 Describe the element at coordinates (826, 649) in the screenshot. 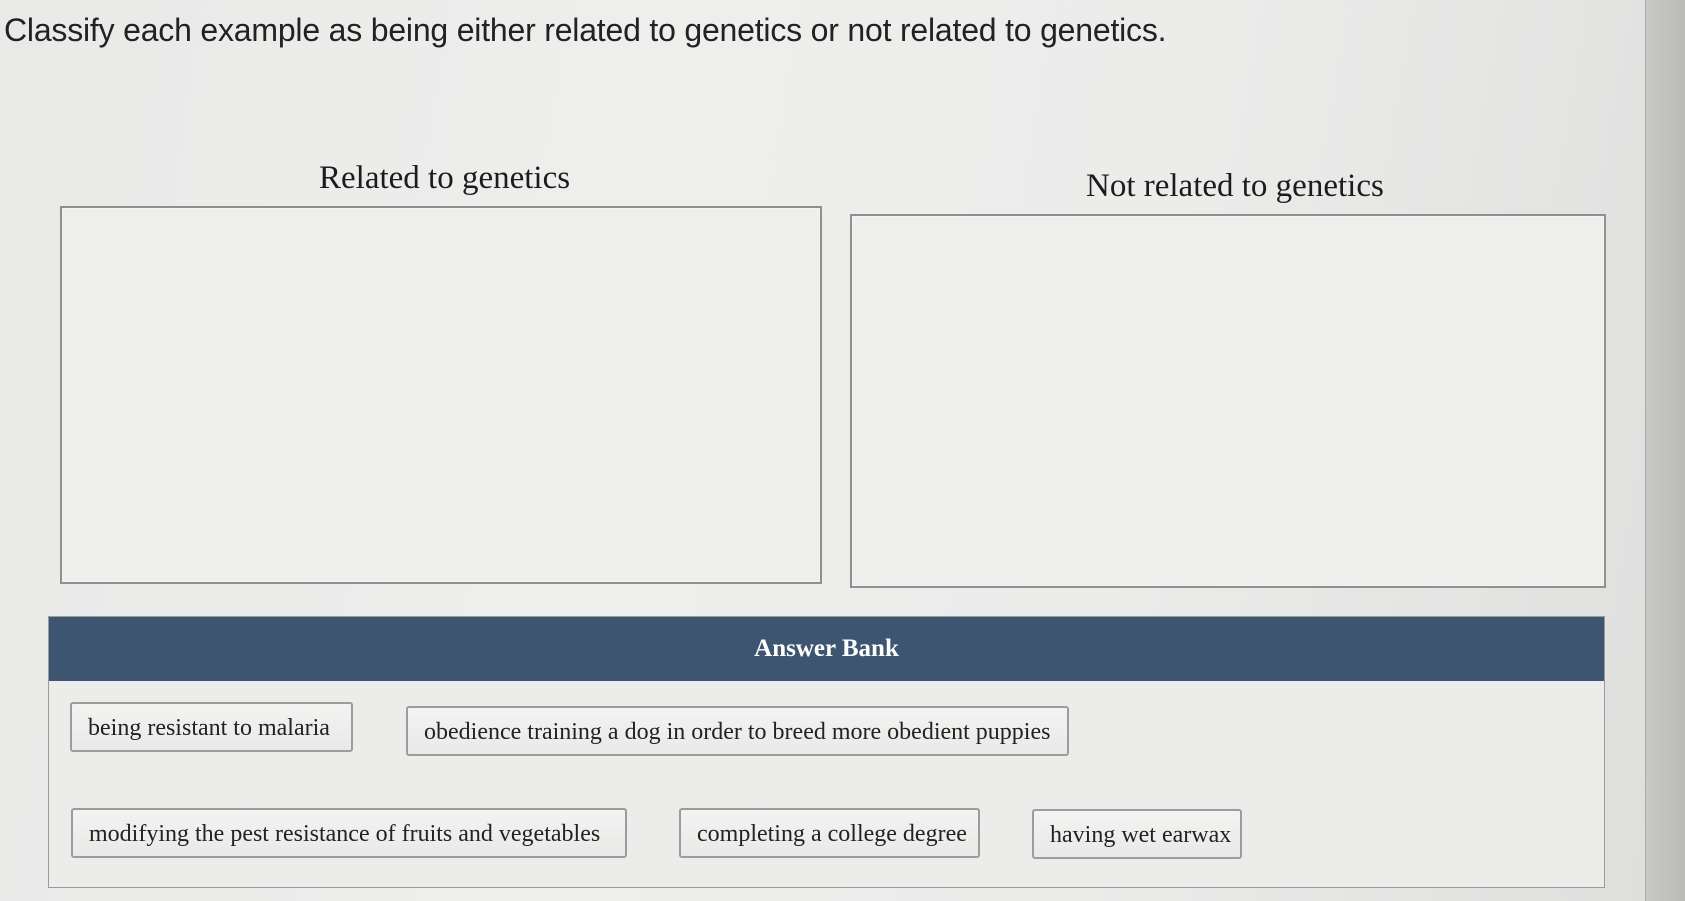

I see `answer-bank-title: Answer Bank` at that location.